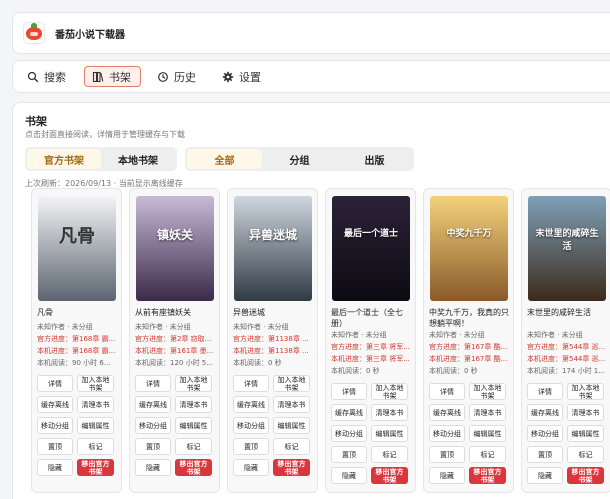 The image size is (610, 499). Describe the element at coordinates (177, 76) in the screenshot. I see `tab-history: 历史` at that location.